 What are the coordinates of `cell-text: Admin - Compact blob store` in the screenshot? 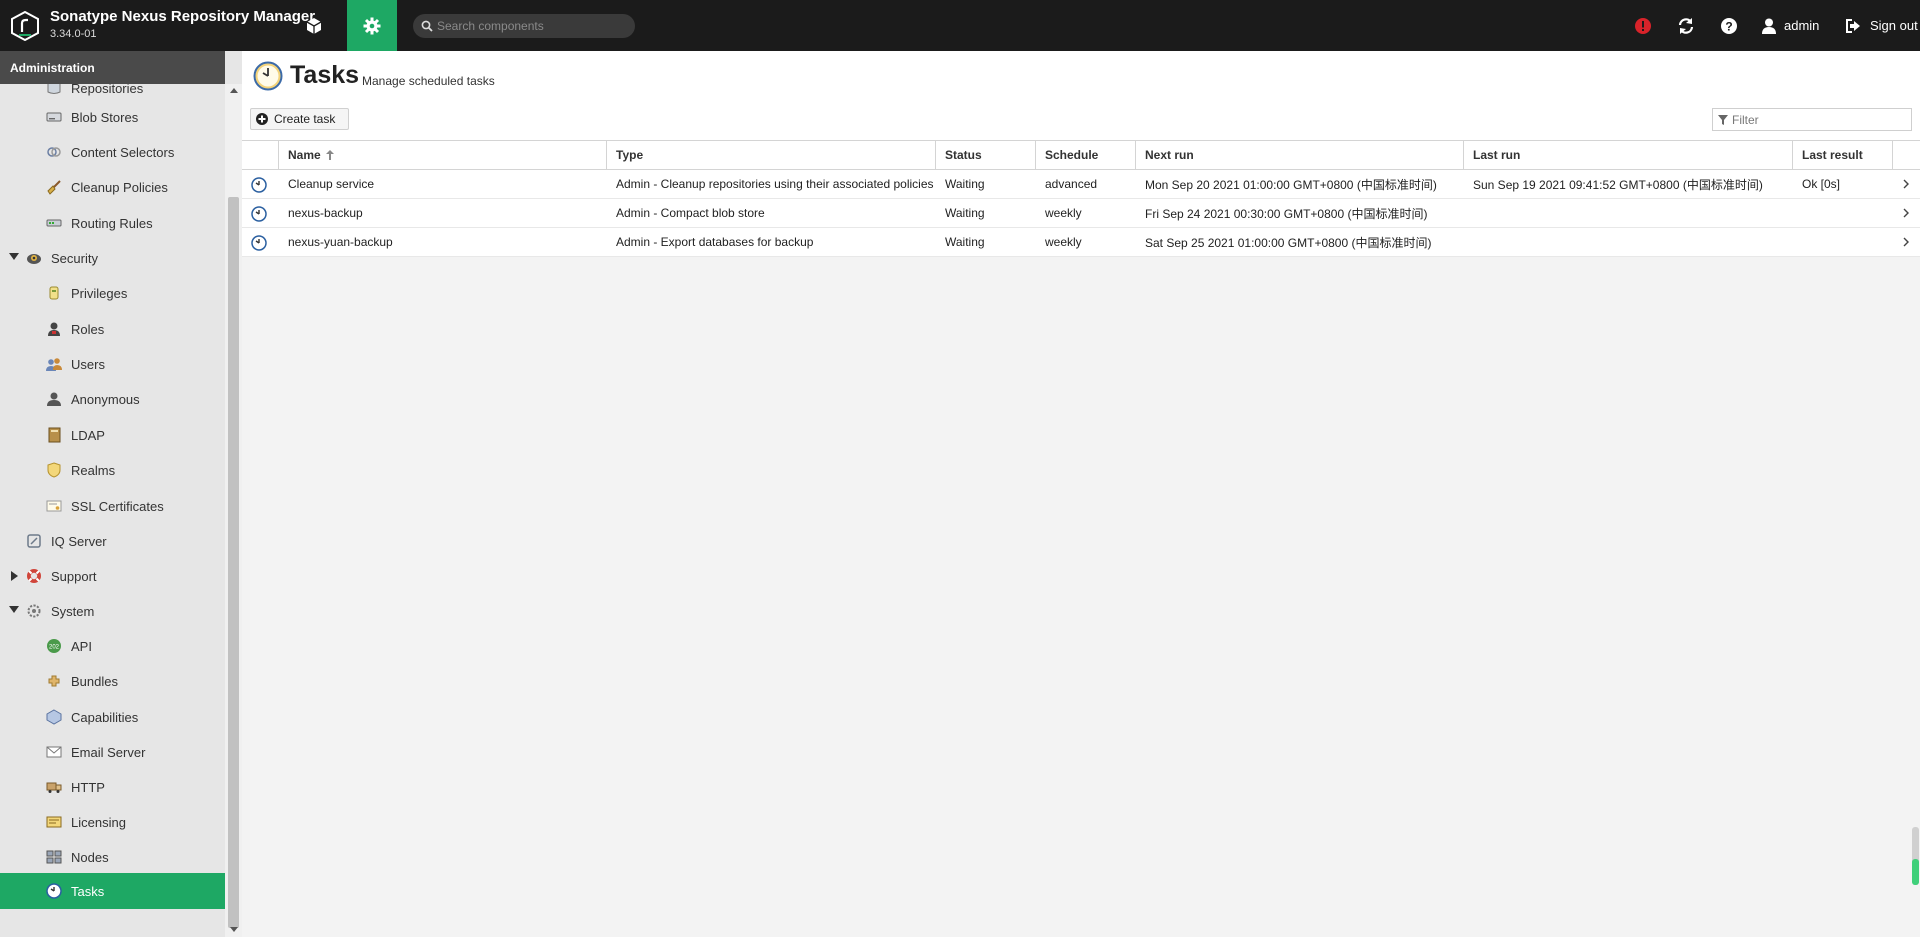 It's located at (690, 213).